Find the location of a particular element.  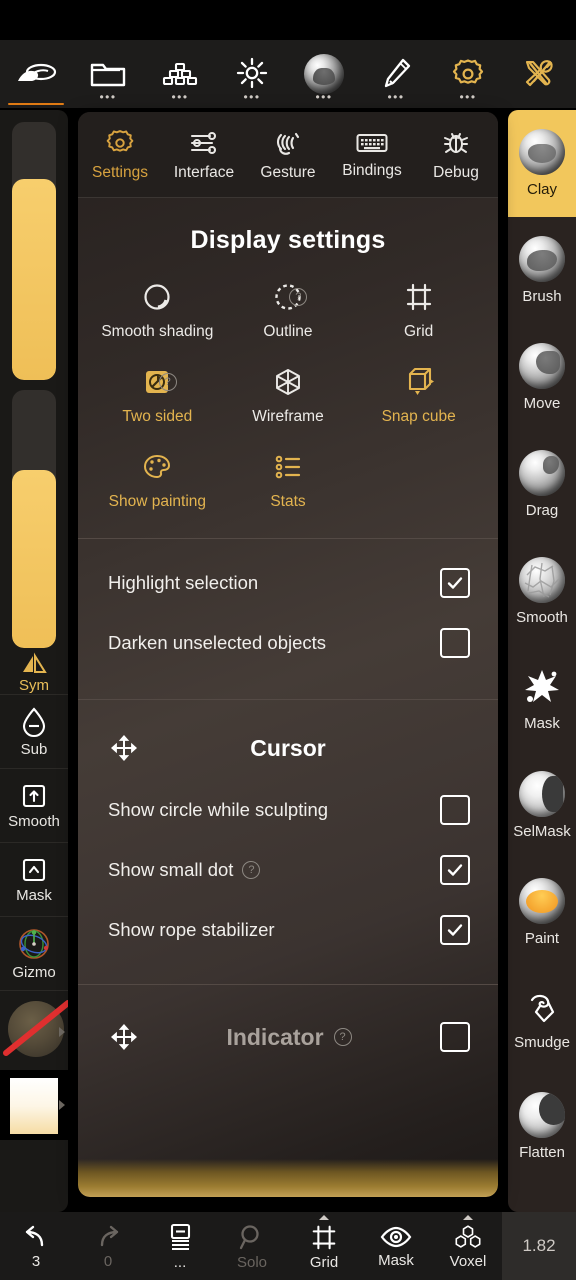

toggle-label-wireframe: Wireframe is located at coordinates (288, 416).